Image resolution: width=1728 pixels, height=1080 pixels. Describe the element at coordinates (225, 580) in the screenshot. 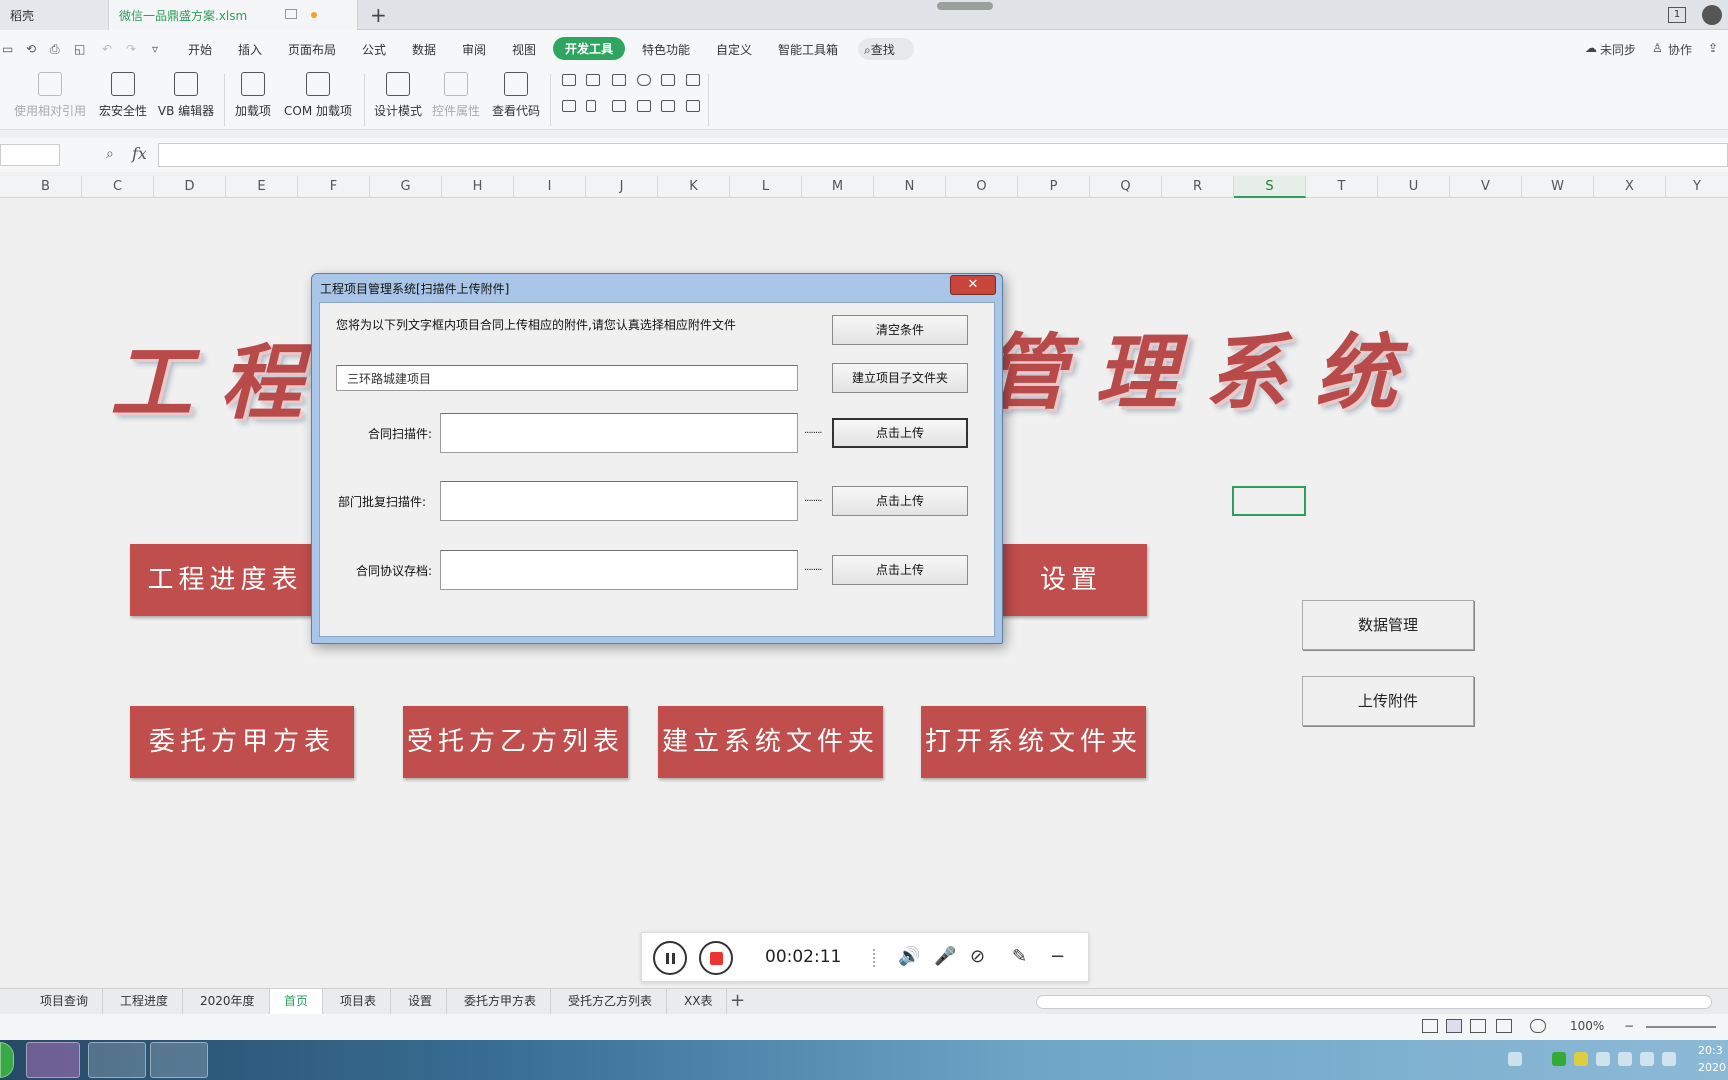

I see `progress-table-button: 工程进度表` at that location.